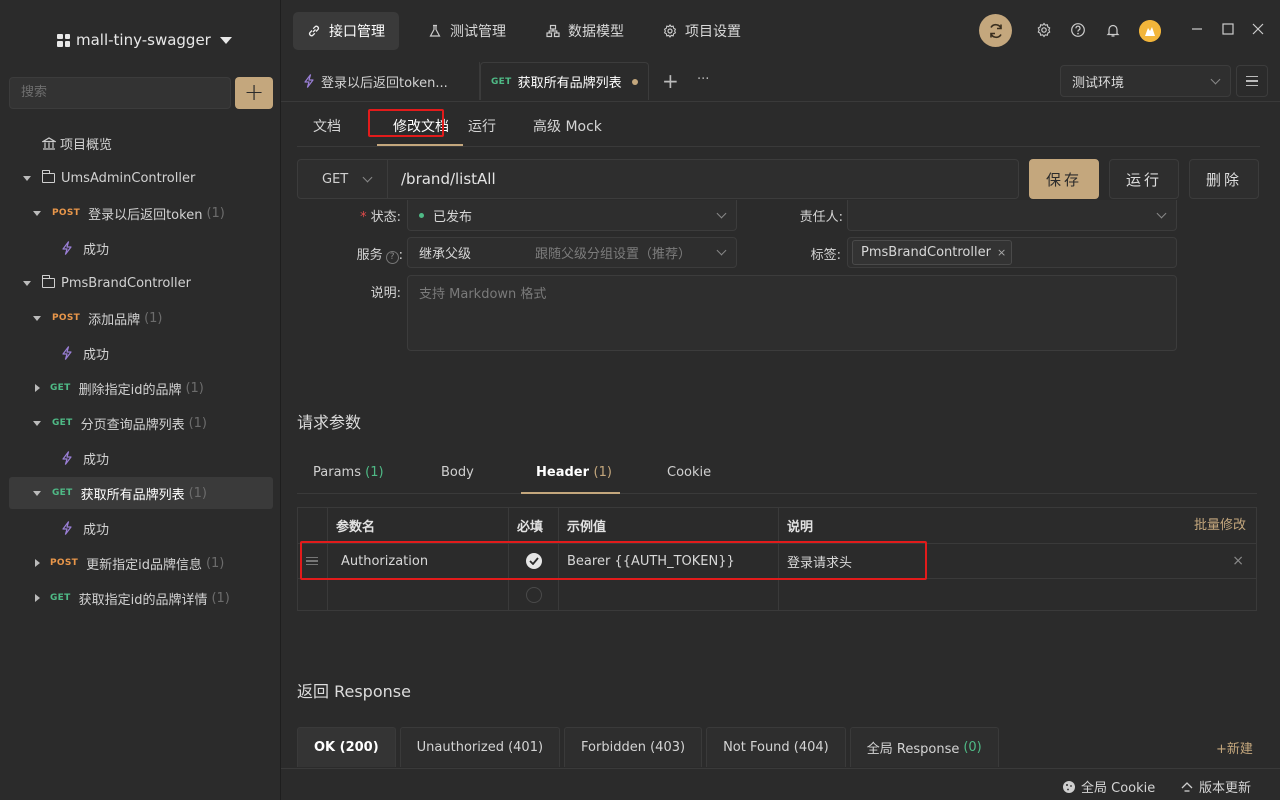 The height and width of the screenshot is (800, 1280). What do you see at coordinates (670, 31) in the screenshot?
I see `gear-icon` at bounding box center [670, 31].